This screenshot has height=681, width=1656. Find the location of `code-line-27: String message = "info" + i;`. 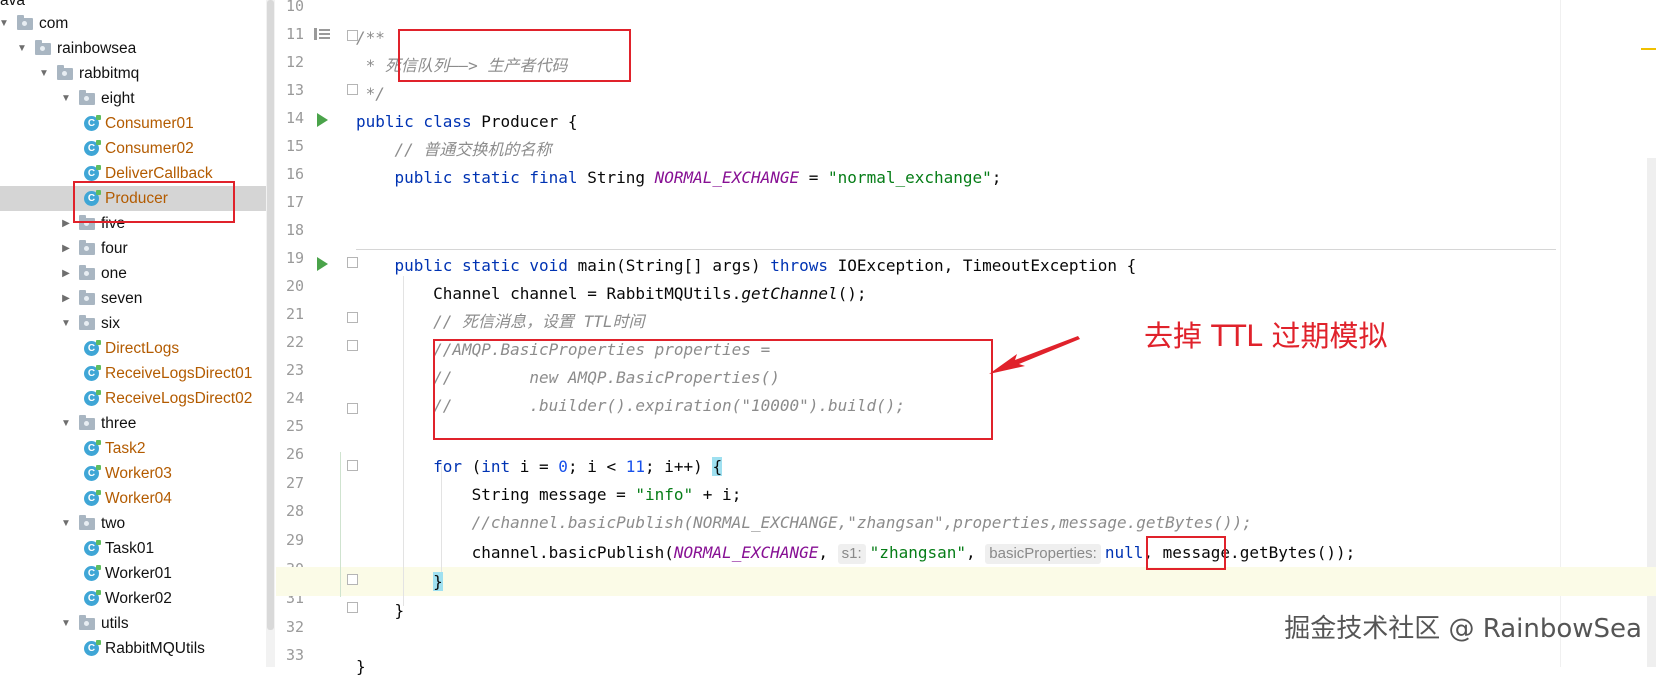

code-line-27: String message = "info" + i; is located at coordinates (549, 494).